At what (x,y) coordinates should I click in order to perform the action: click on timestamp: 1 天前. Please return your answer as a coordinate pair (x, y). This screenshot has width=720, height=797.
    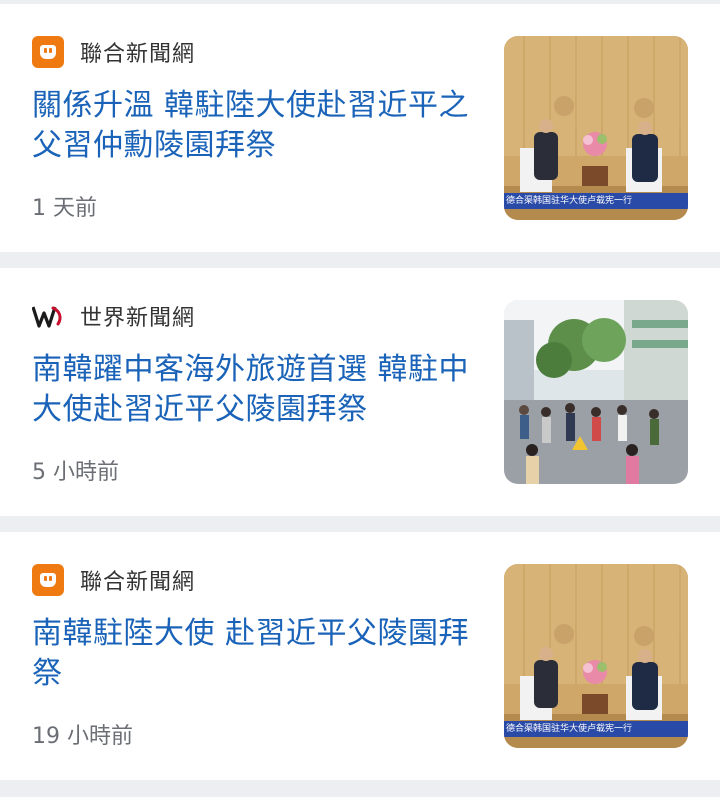
    Looking at the image, I should click on (64, 208).